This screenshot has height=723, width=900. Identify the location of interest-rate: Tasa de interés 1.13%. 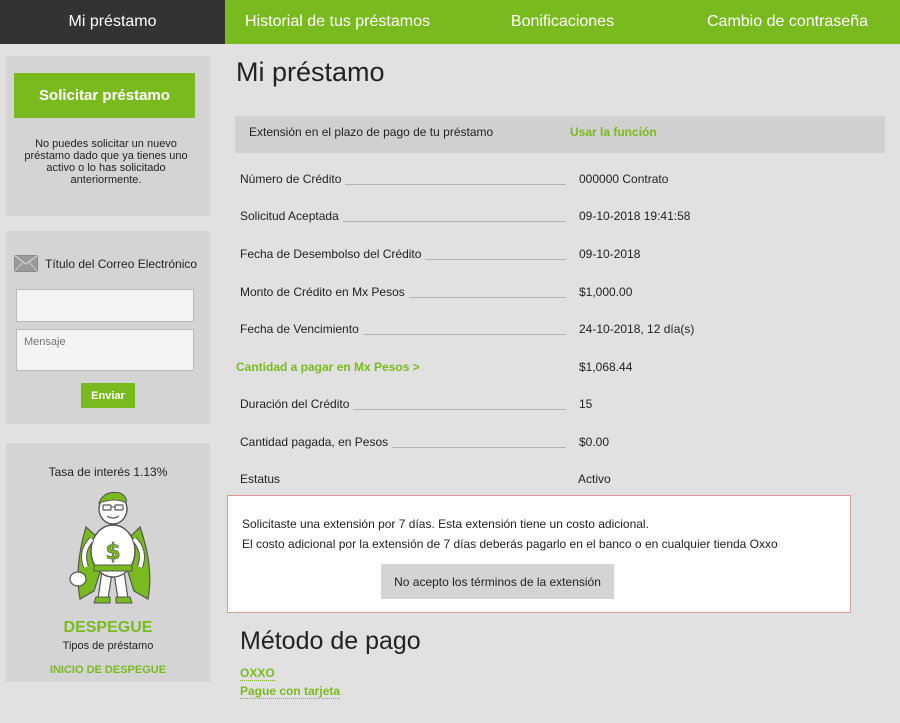
(108, 472).